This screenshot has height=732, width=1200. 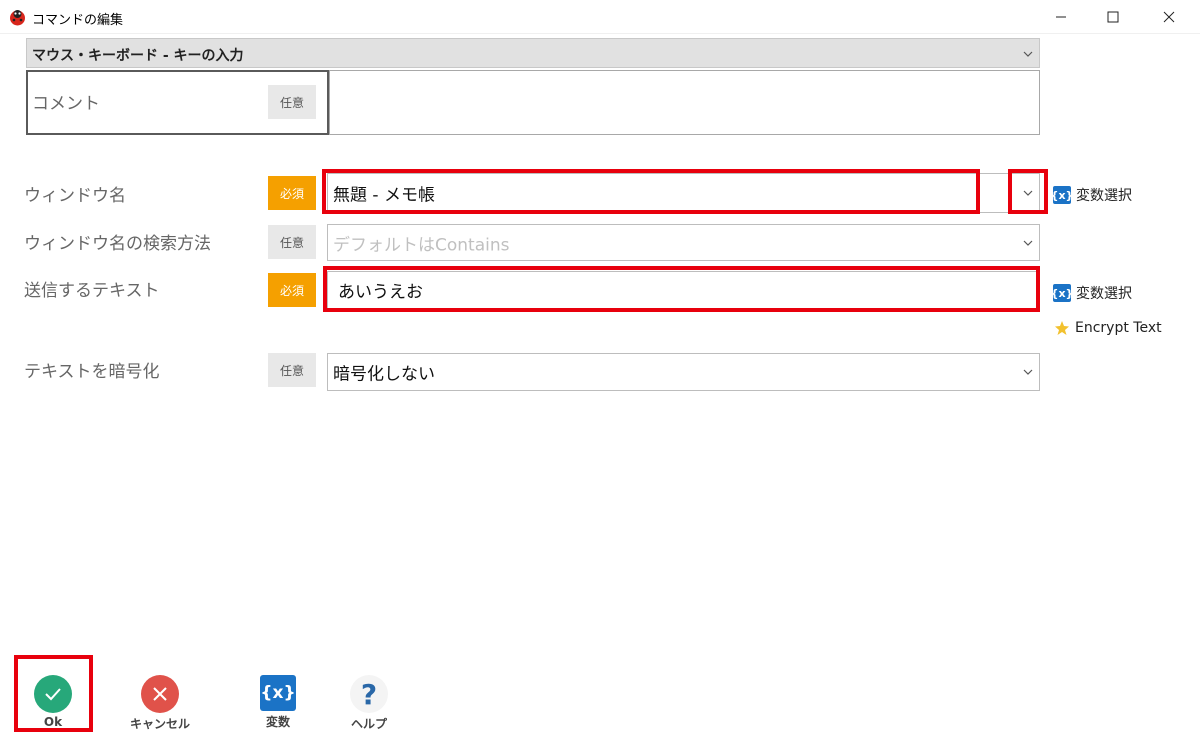 What do you see at coordinates (533, 53) in the screenshot?
I see `command-select: マウス・キーボード - キーの入力` at bounding box center [533, 53].